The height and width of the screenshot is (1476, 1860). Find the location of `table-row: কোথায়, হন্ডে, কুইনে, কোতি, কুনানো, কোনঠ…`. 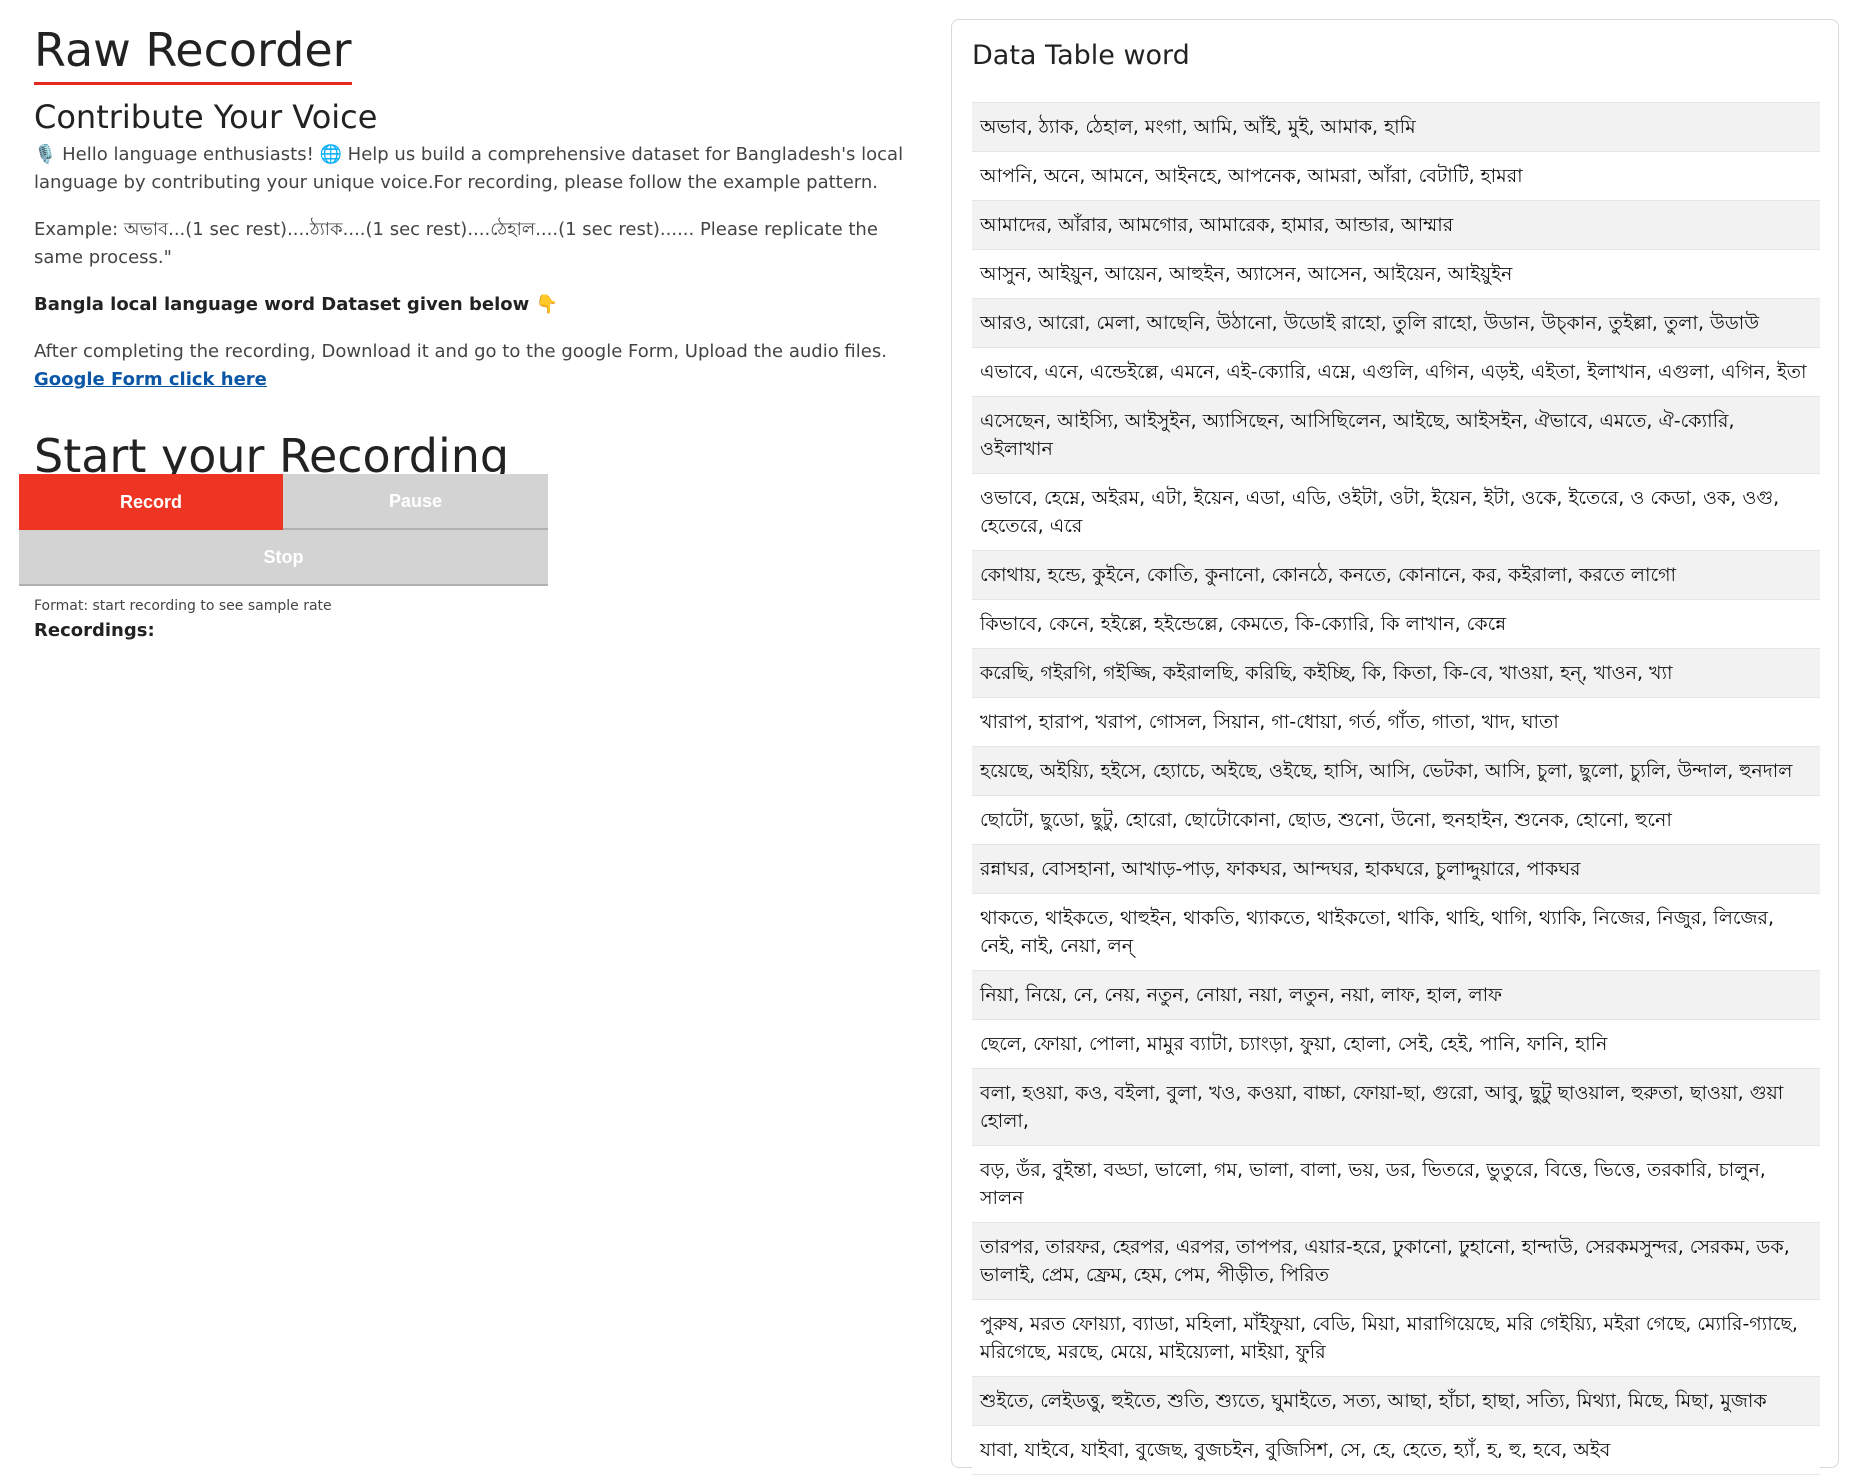

table-row: কোথায়, হন্ডে, কুইনে, কোতি, কুনানো, কোনঠ… is located at coordinates (1396, 575).